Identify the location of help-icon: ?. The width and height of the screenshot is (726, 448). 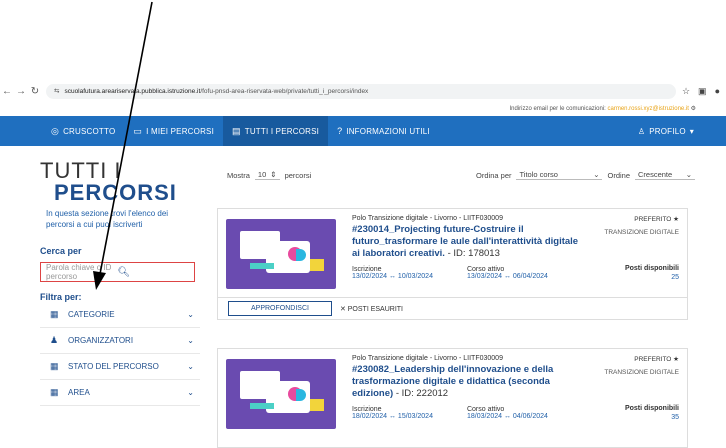
(340, 131).